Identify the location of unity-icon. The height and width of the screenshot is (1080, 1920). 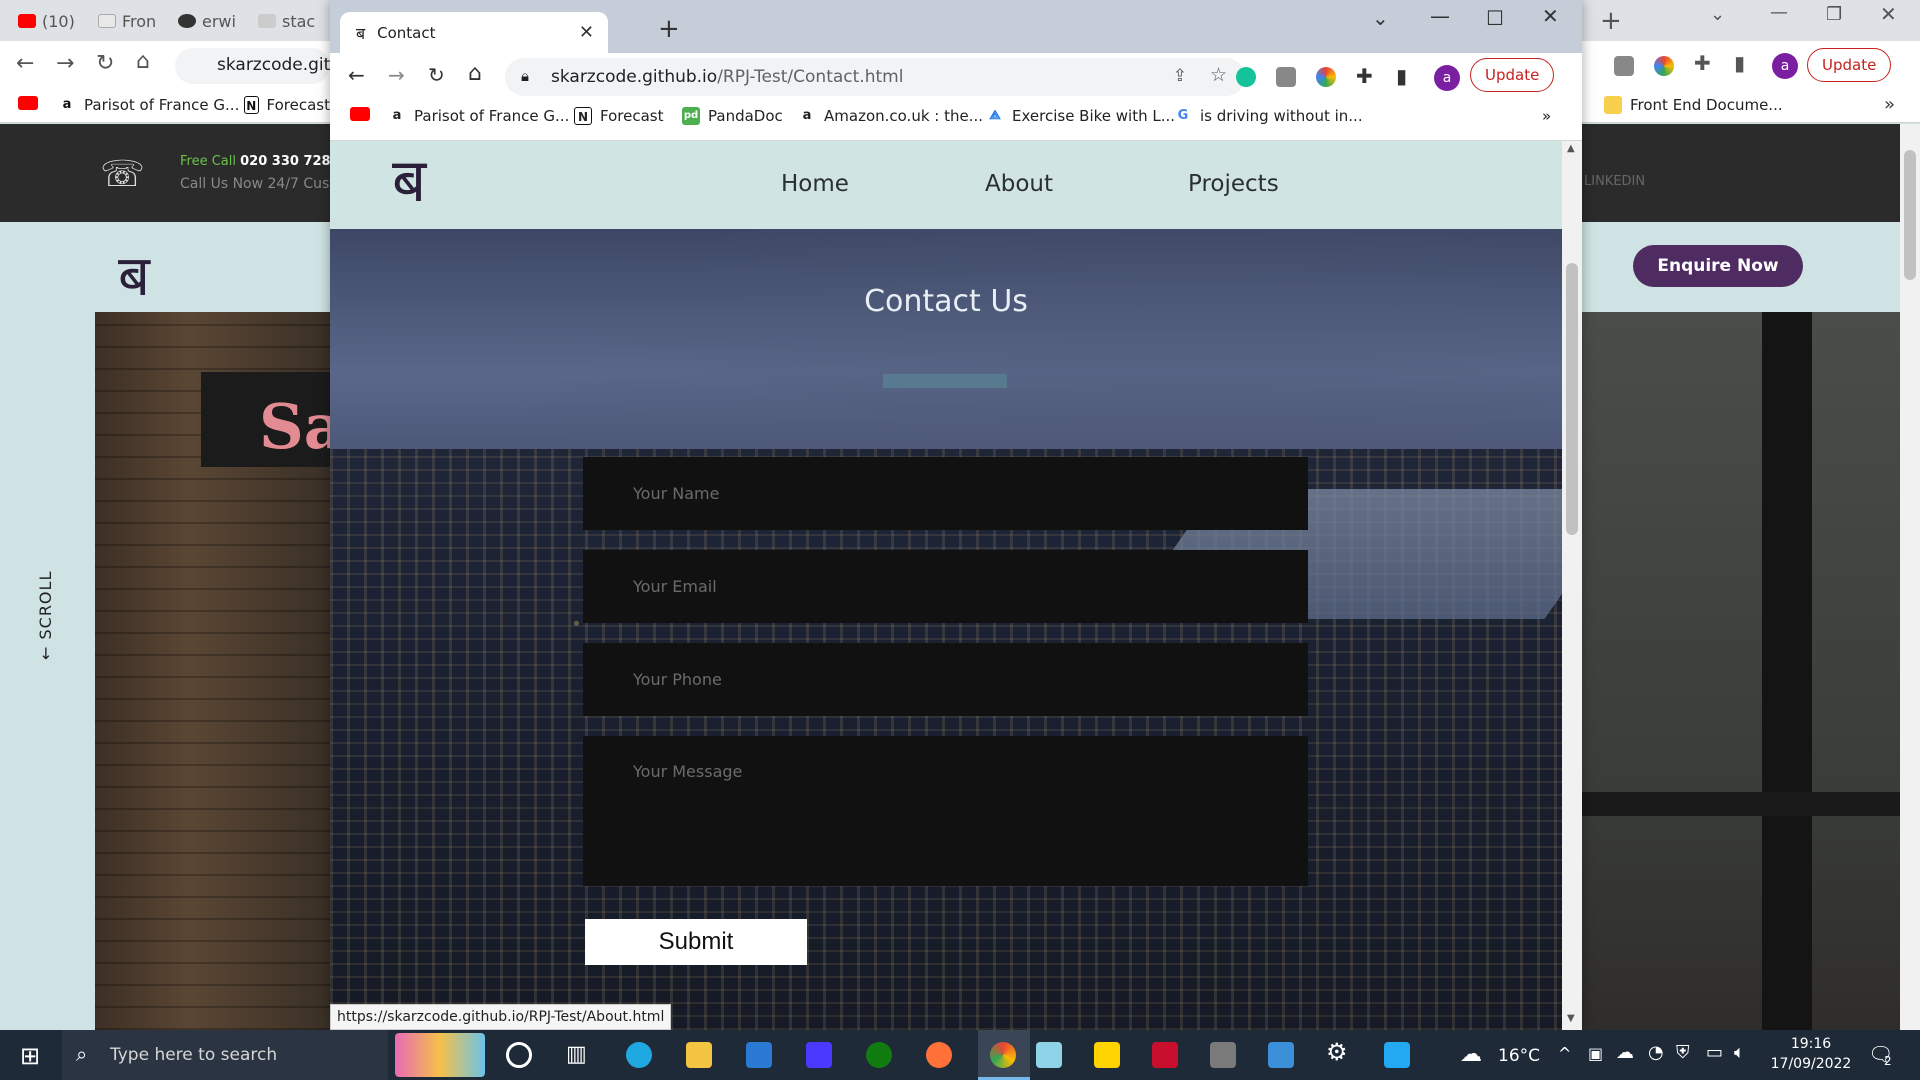
(1223, 1055).